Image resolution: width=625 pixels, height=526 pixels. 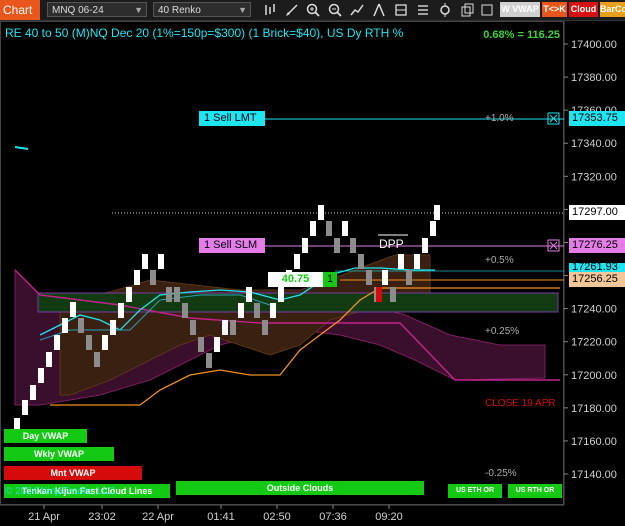 What do you see at coordinates (379, 10) in the screenshot?
I see `indicators-icon` at bounding box center [379, 10].